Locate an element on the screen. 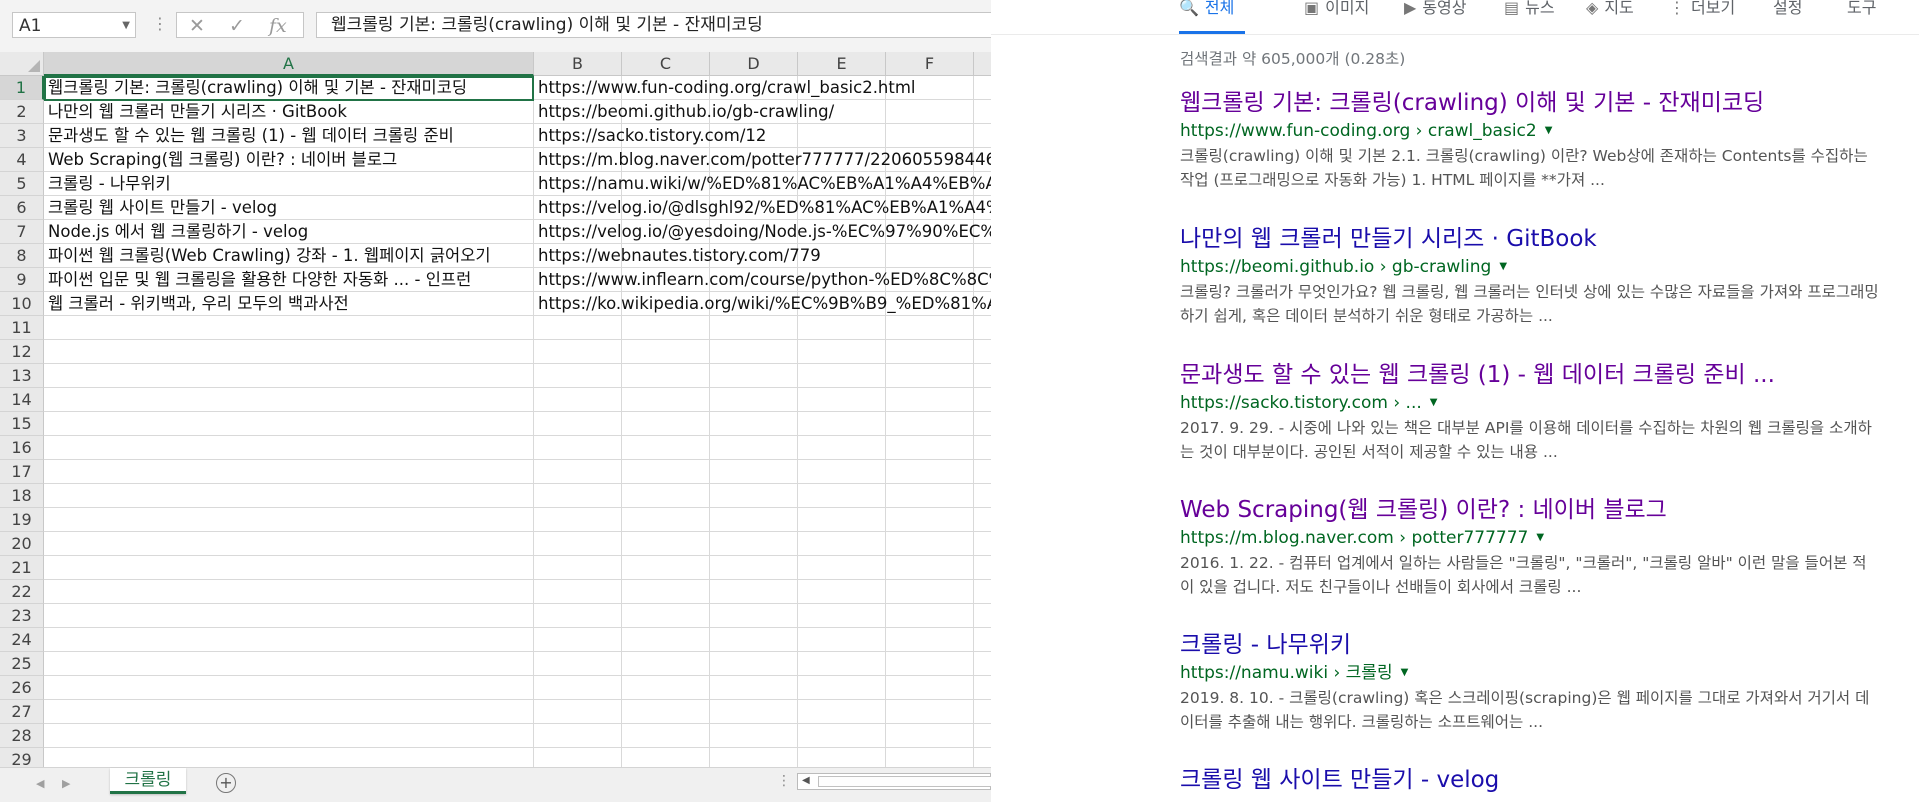 This screenshot has width=1919, height=802. row-header: 7 is located at coordinates (22, 232).